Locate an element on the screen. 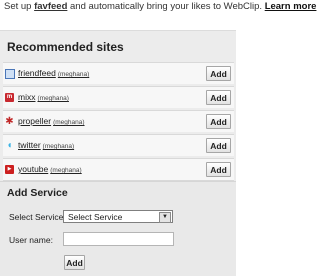 The width and height of the screenshot is (320, 276). site-link-mixx: mixx (meghana) is located at coordinates (43, 97).